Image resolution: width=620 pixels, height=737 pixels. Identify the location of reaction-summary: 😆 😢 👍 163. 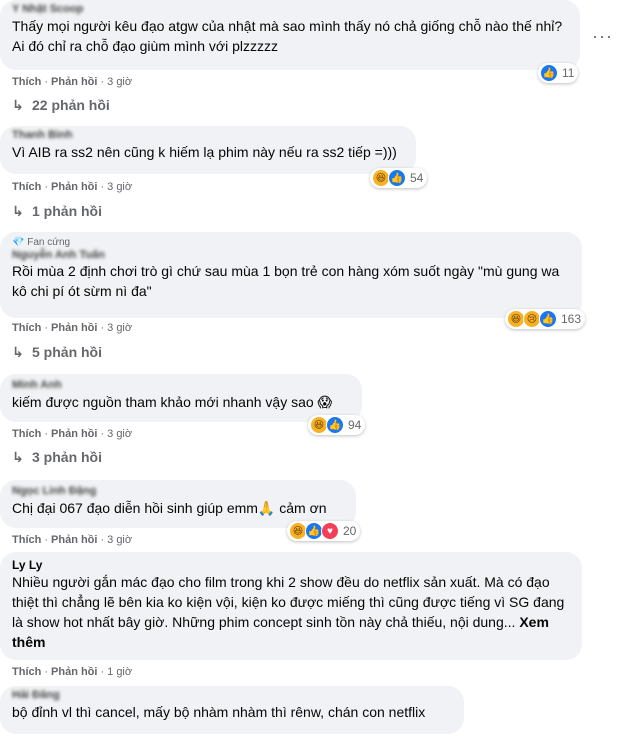
(545, 319).